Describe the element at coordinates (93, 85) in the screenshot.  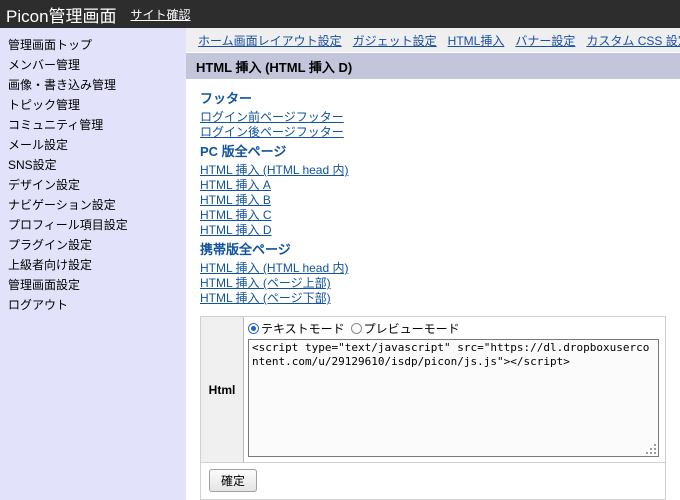
I see `sidebar-item-image-post: 画像・書き込み管理` at that location.